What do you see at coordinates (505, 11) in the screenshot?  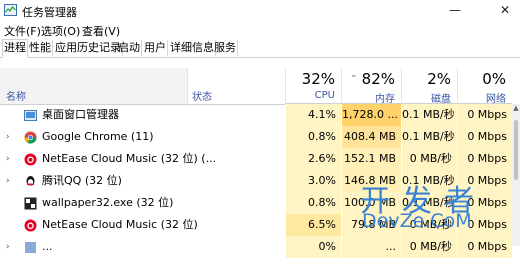 I see `close-button: ✕` at bounding box center [505, 11].